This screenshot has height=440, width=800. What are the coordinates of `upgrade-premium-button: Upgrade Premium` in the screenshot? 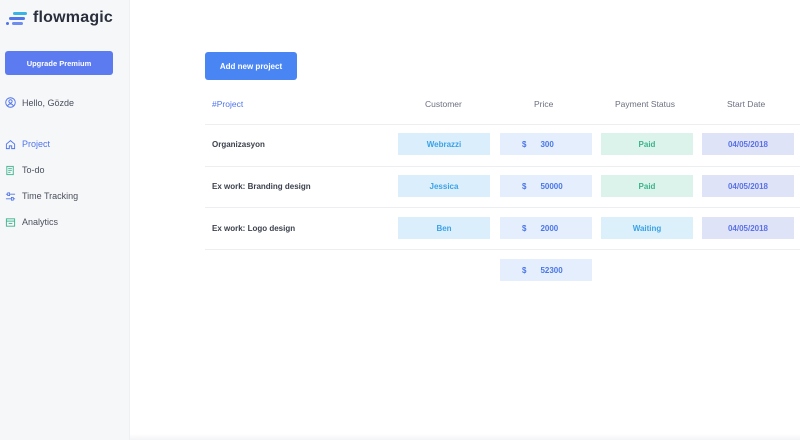 It's located at (59, 63).